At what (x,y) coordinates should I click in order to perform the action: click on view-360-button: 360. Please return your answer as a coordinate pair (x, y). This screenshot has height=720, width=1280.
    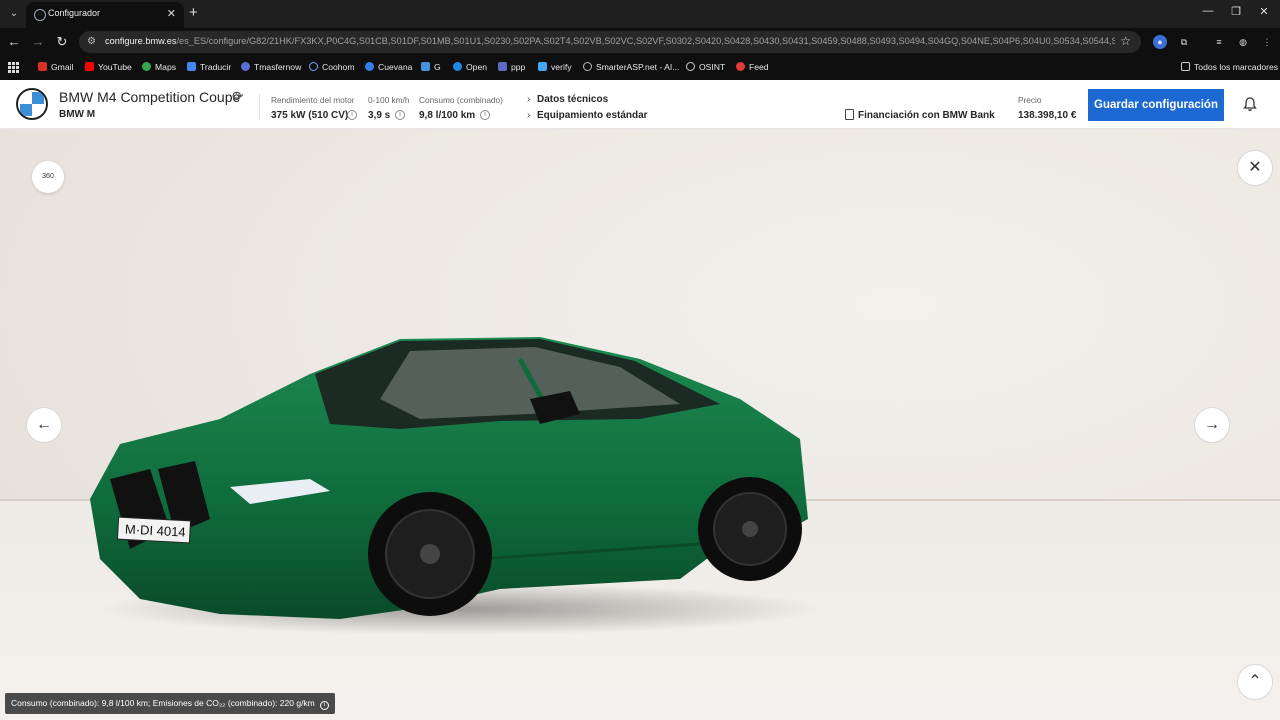
    Looking at the image, I should click on (48, 177).